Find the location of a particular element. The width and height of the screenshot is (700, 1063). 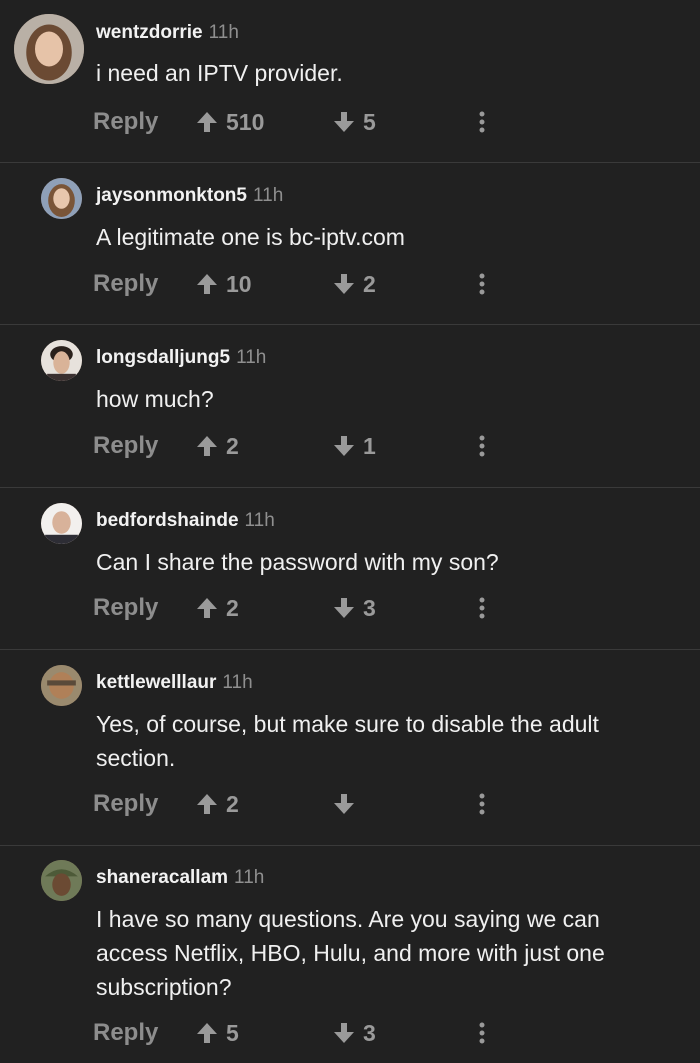

upvote-count: 510 is located at coordinates (245, 121).